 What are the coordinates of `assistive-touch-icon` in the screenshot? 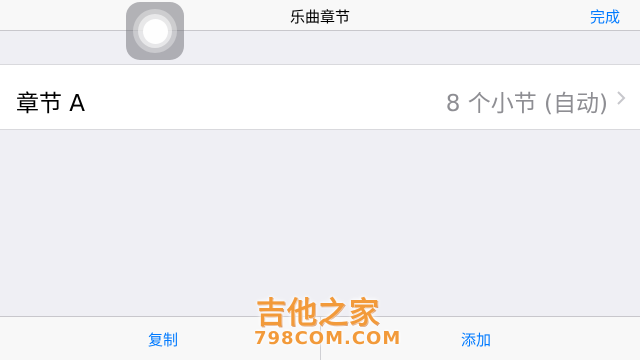 It's located at (155, 31).